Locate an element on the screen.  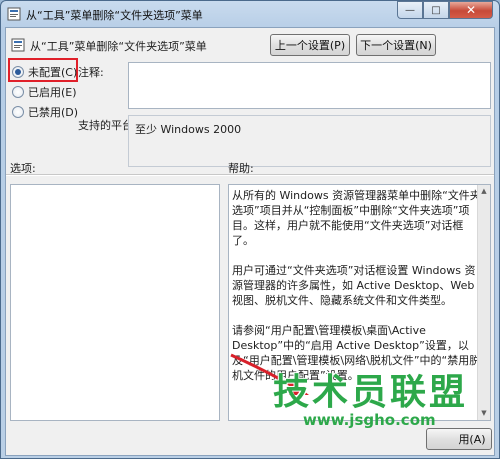
help-section-label: 帮助: is located at coordinates (241, 168).